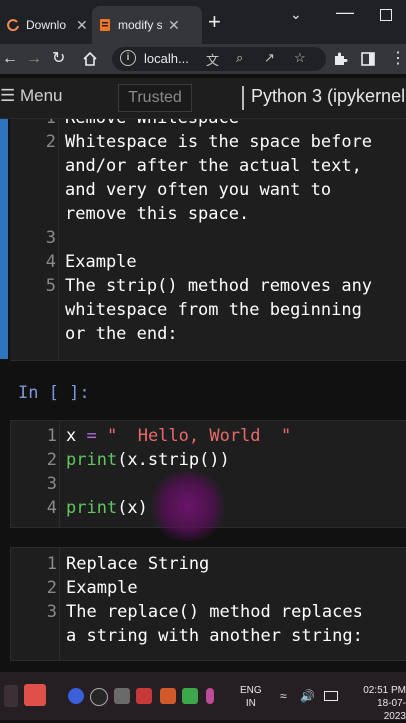  Describe the element at coordinates (384, 690) in the screenshot. I see `clock-time: 02:51 PM` at that location.